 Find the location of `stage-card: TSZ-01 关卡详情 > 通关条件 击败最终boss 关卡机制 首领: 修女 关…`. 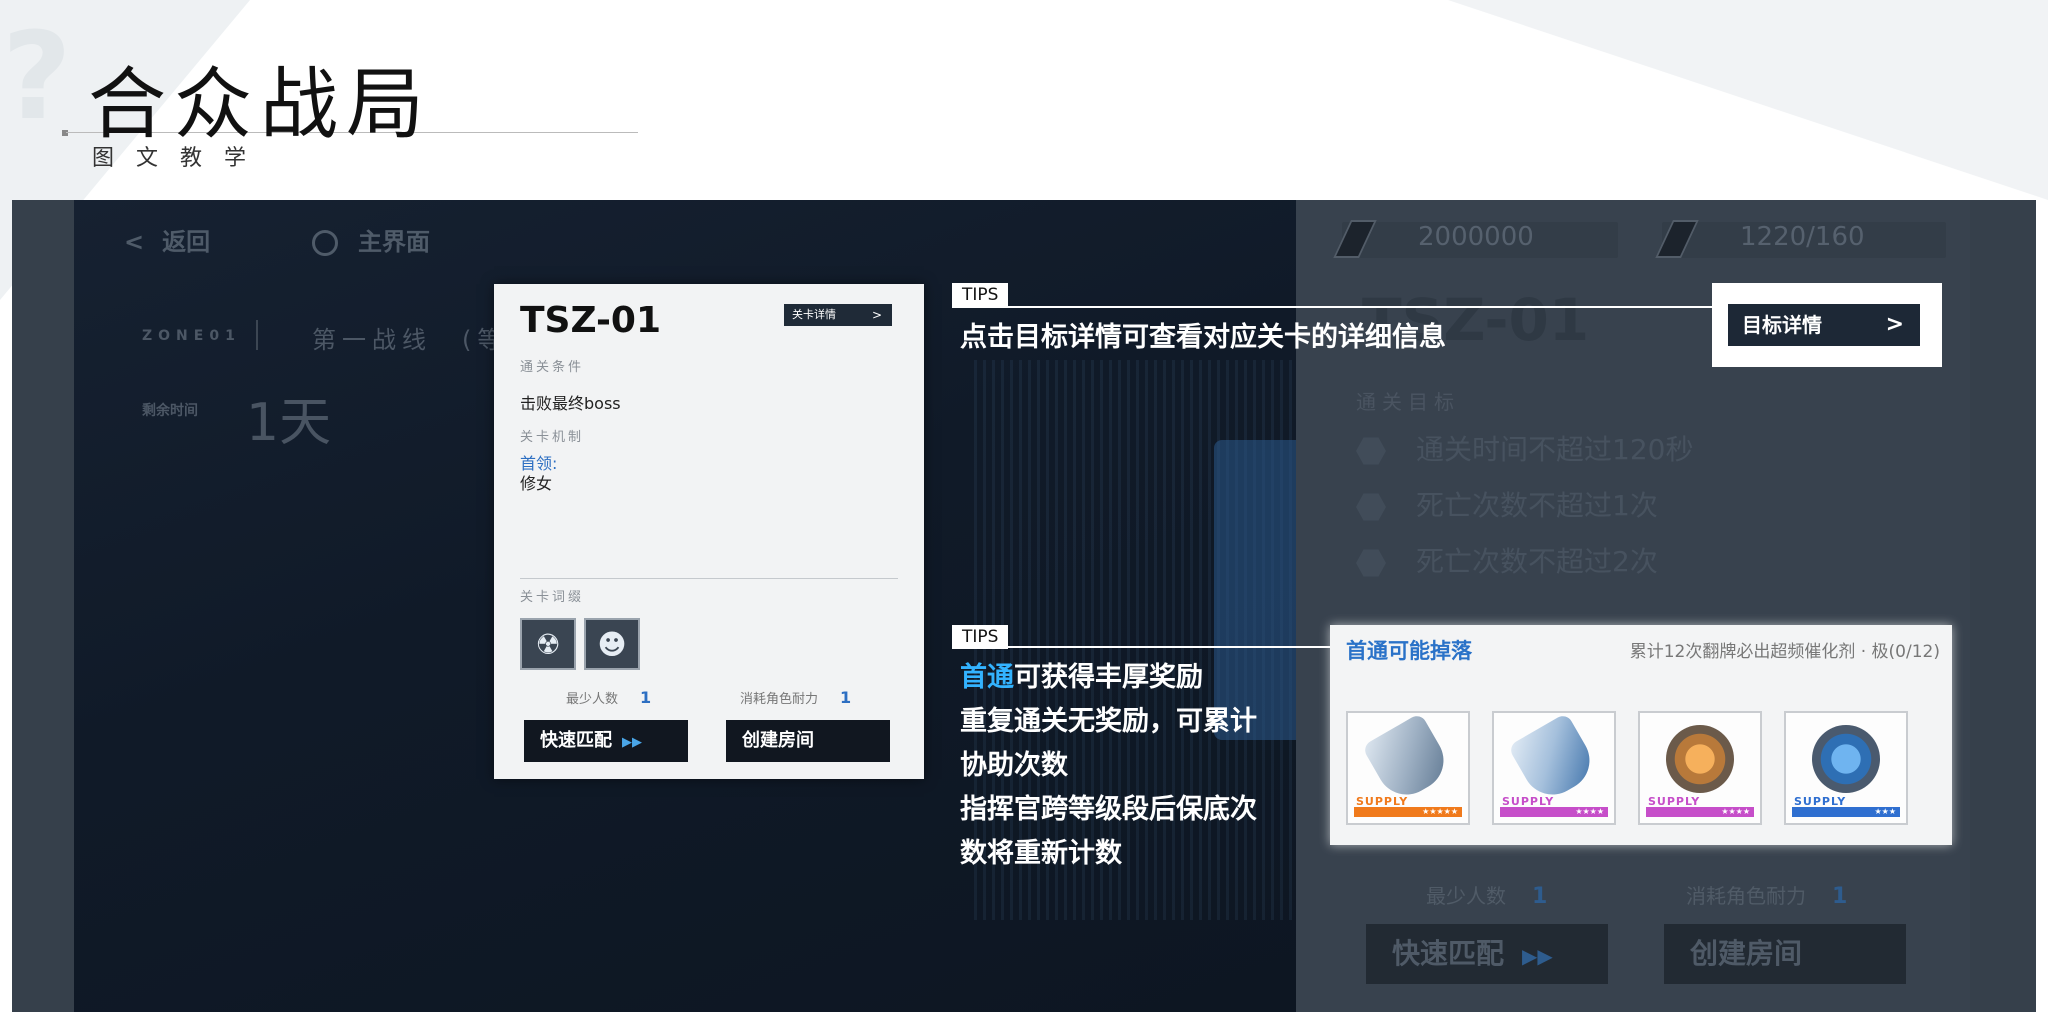

stage-card: TSZ-01 关卡详情 > 通关条件 击败最终boss 关卡机制 首领: 修女 关… is located at coordinates (709, 531).